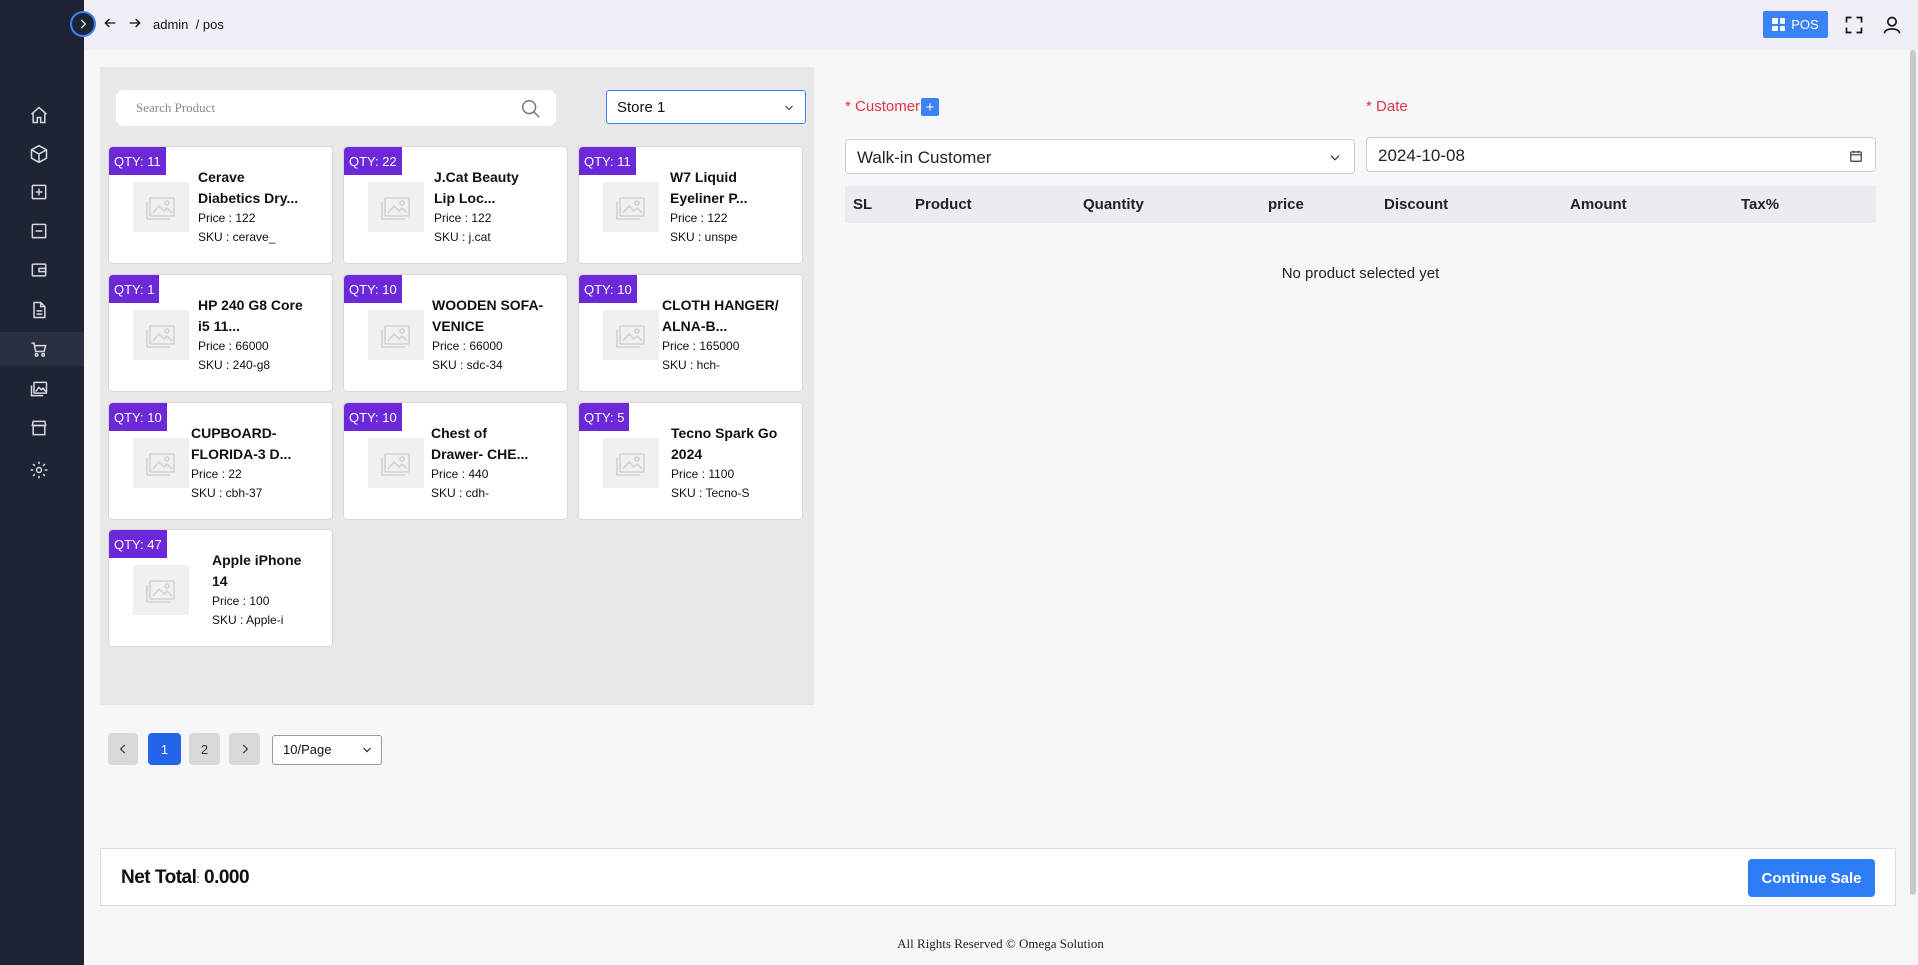 This screenshot has width=1918, height=965. Describe the element at coordinates (136, 24) in the screenshot. I see `forward-arrow-icon` at that location.